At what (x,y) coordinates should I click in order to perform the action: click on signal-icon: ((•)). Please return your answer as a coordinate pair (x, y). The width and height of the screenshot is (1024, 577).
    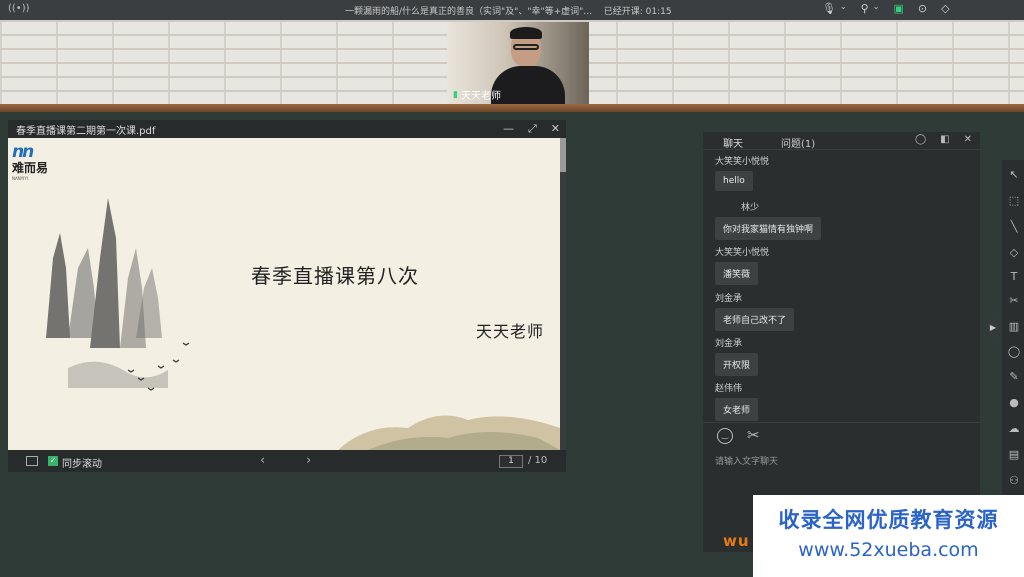
    Looking at the image, I should click on (19, 8).